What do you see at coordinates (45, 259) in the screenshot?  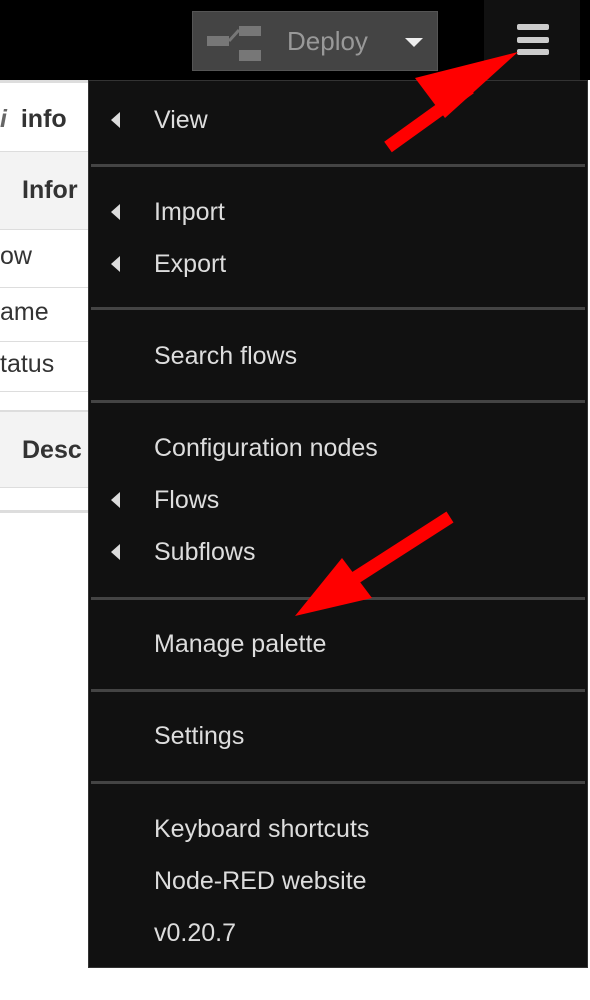 I see `info-row: ow` at bounding box center [45, 259].